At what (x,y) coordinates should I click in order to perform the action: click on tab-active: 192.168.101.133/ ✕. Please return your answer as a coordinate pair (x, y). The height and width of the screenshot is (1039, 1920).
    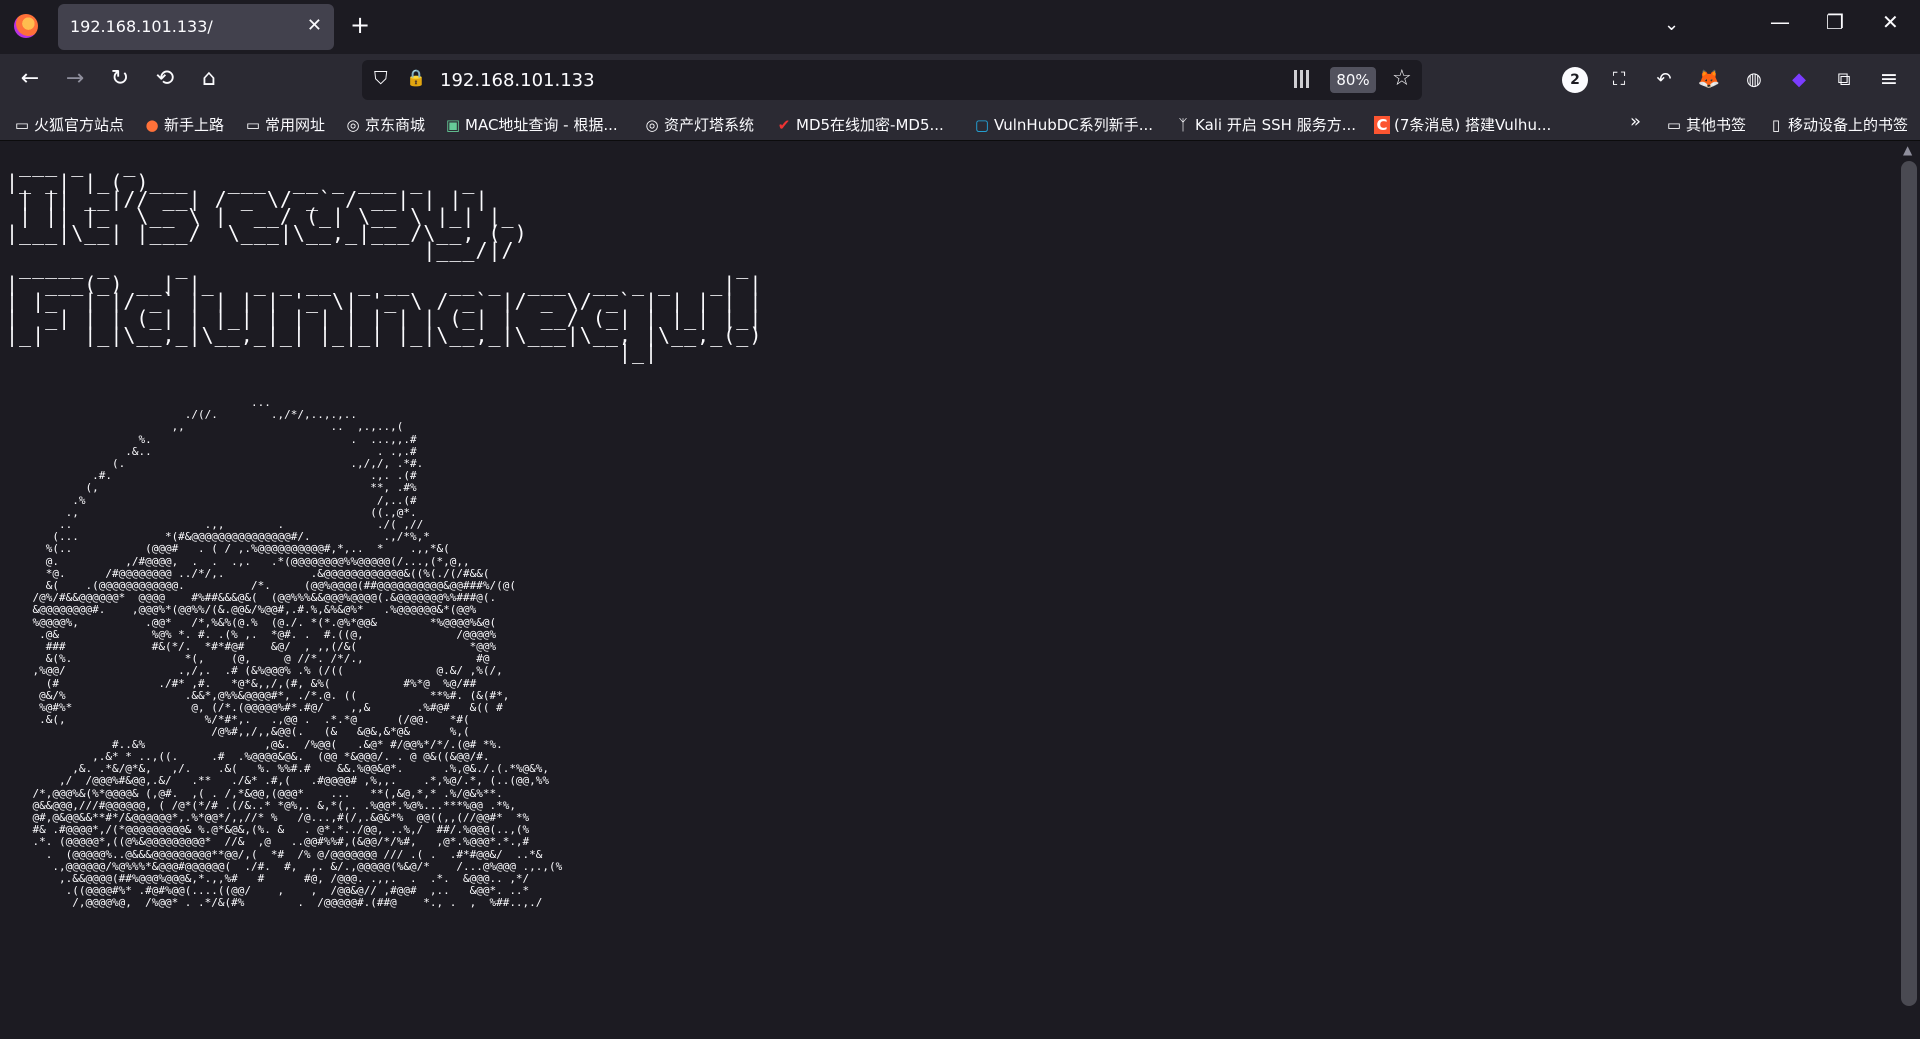
    Looking at the image, I should click on (196, 27).